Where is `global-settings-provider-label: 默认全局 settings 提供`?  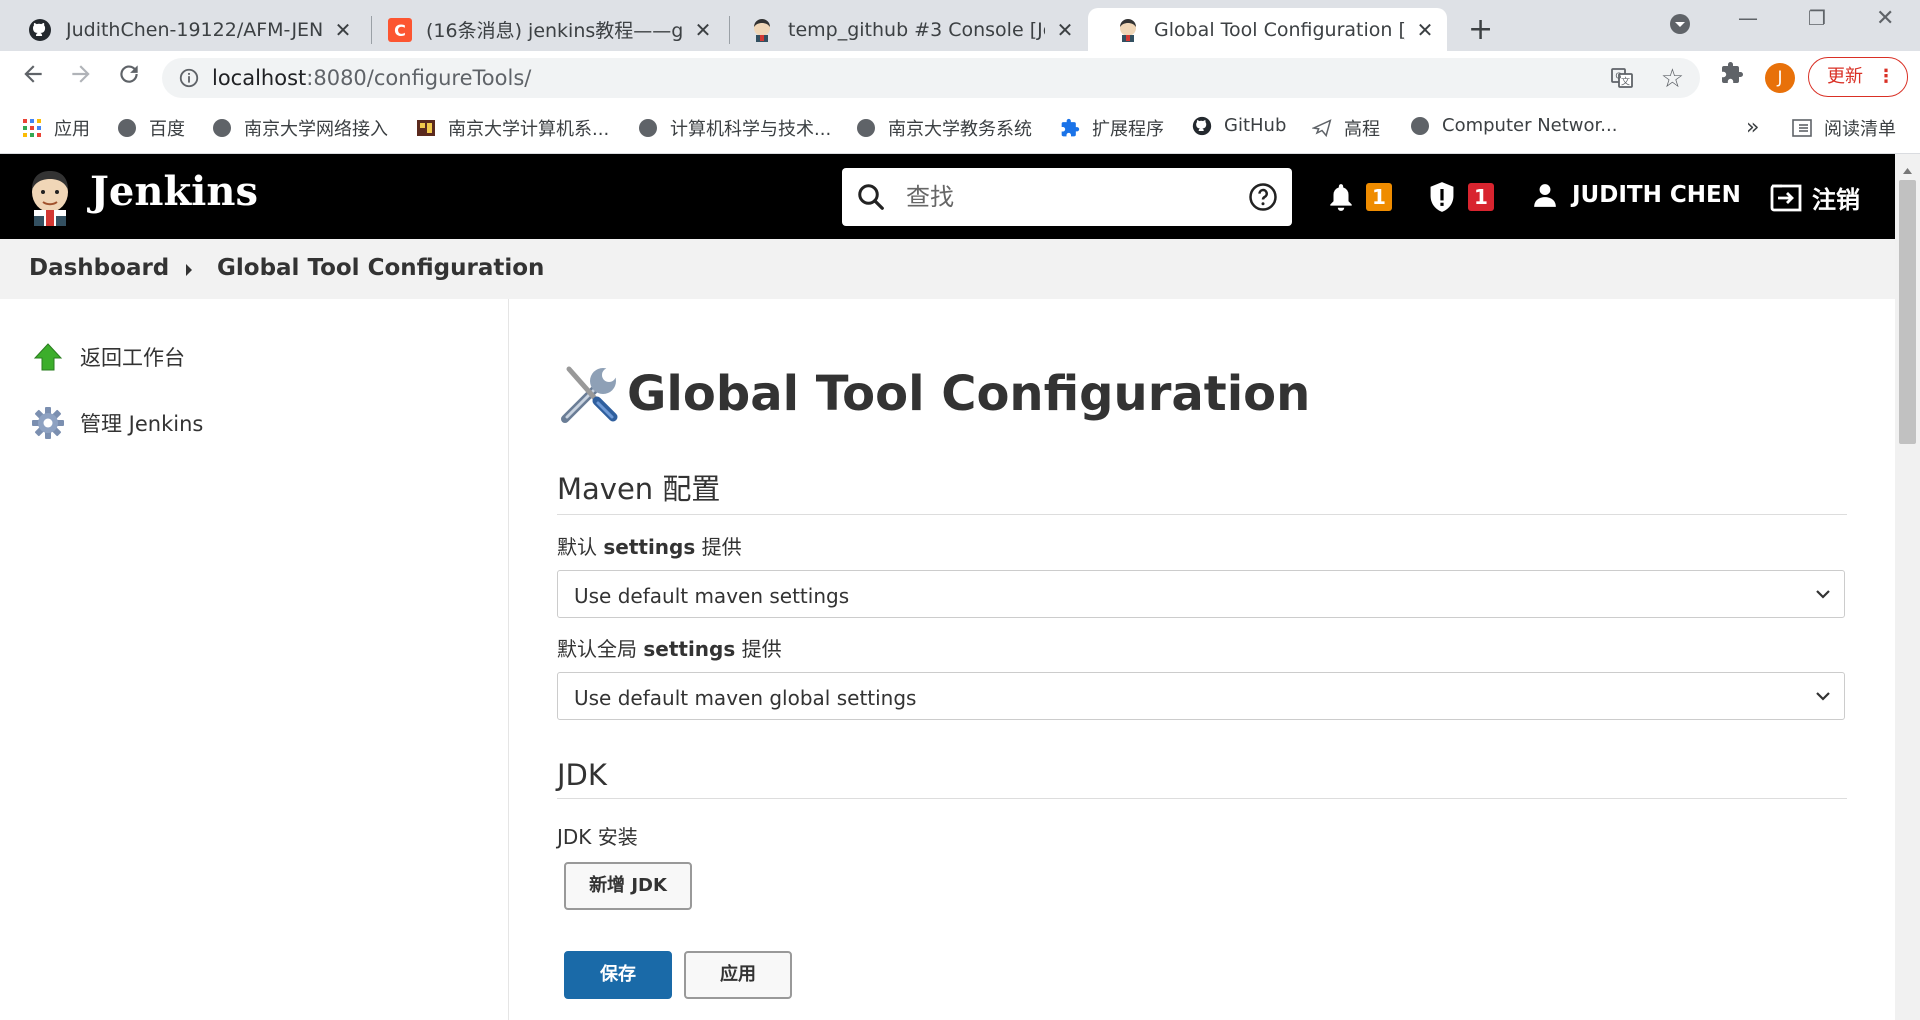
global-settings-provider-label: 默认全局 settings 提供 is located at coordinates (669, 649).